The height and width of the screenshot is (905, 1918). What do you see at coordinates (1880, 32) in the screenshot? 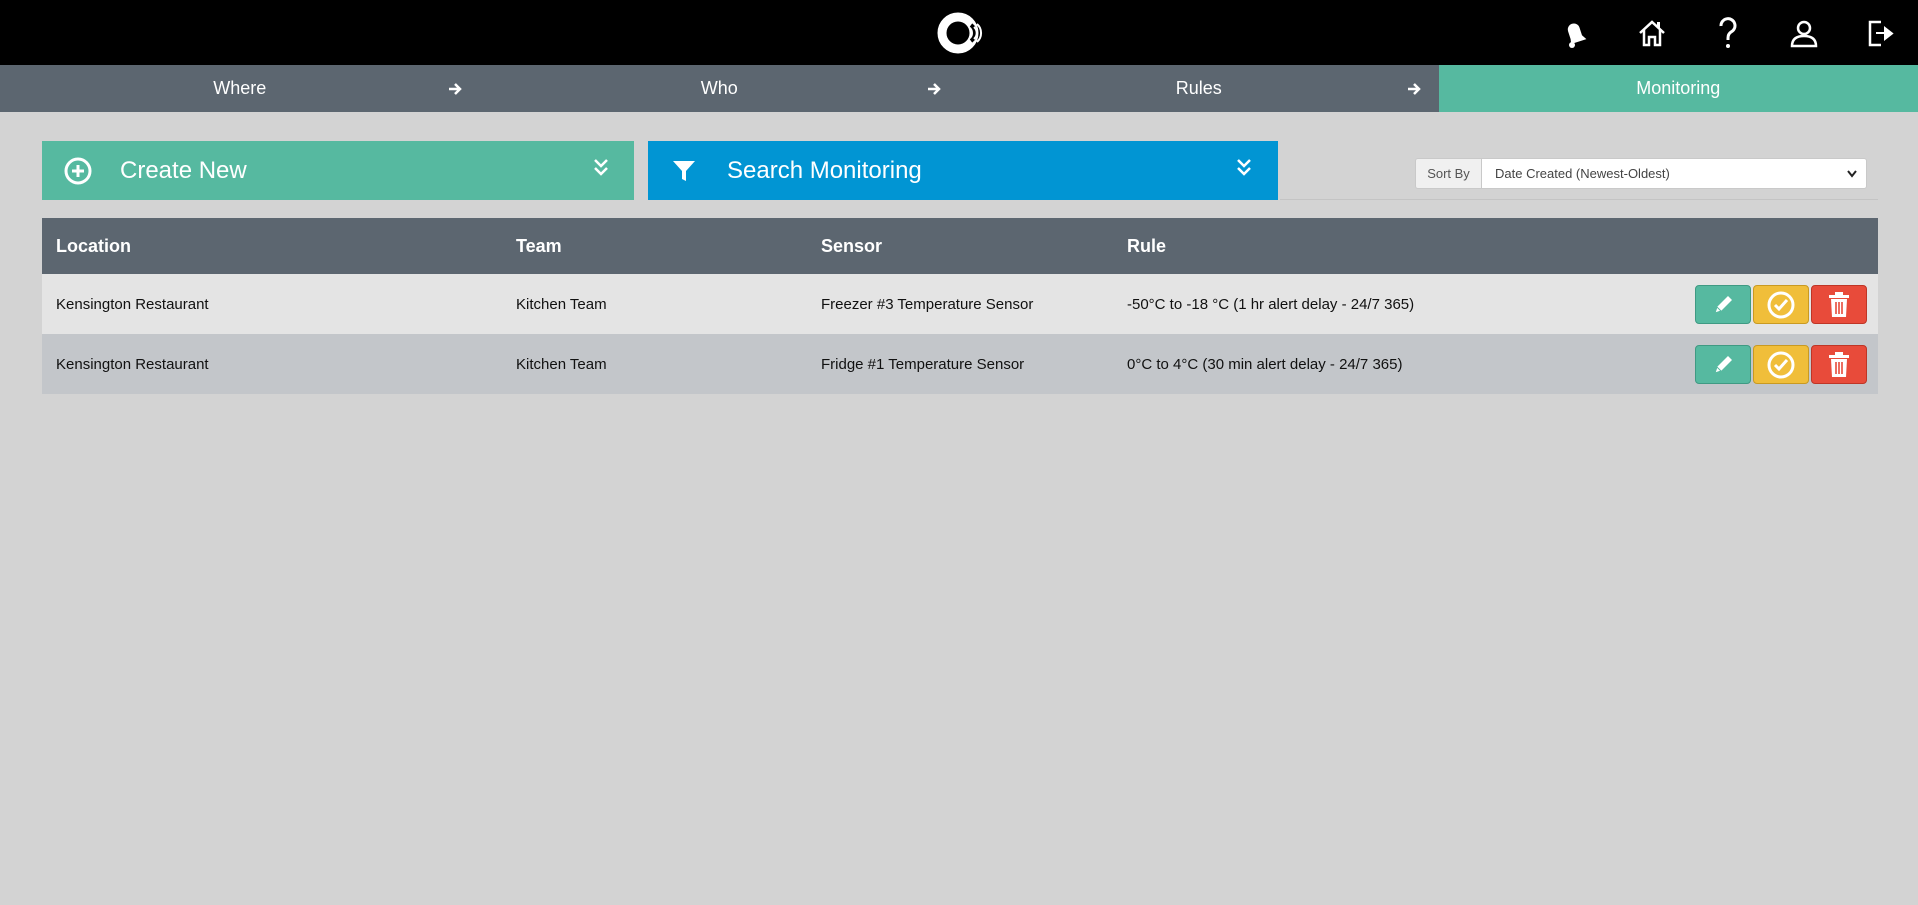
I see `logout-icon` at bounding box center [1880, 32].